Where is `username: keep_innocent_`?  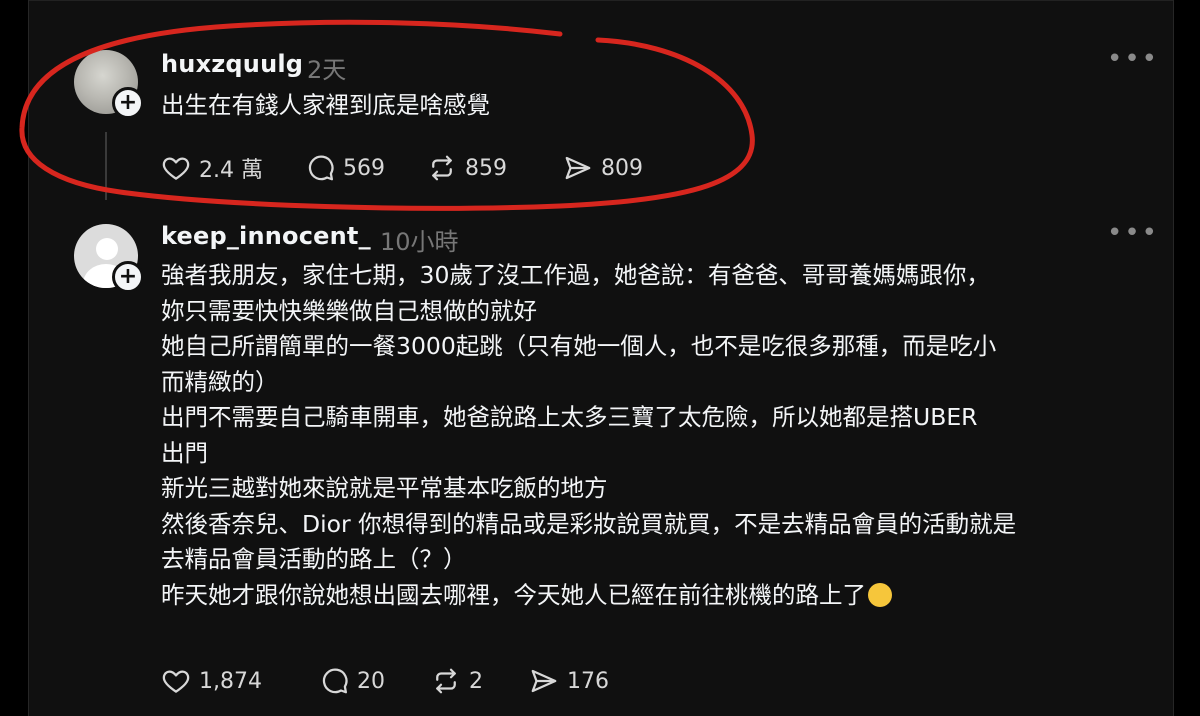
username: keep_innocent_ is located at coordinates (266, 236).